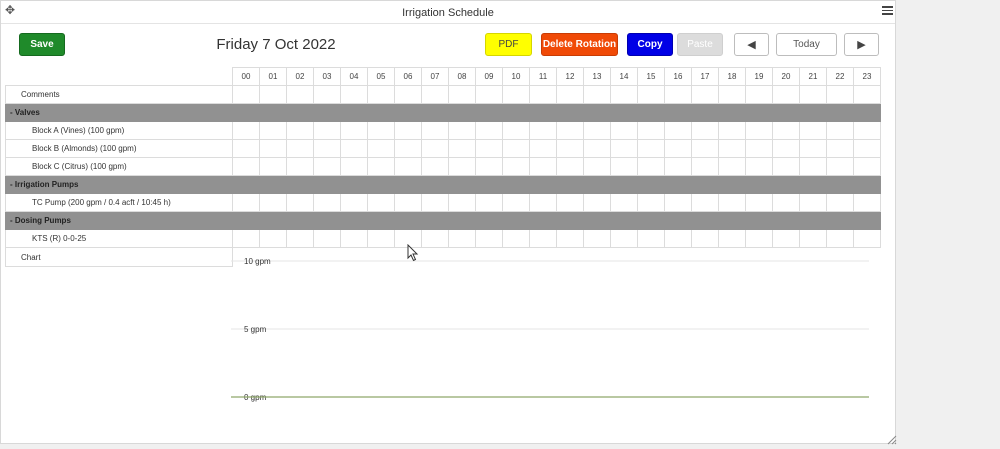 This screenshot has height=449, width=1000. Describe the element at coordinates (508, 44) in the screenshot. I see `pdf-button: PDF` at that location.